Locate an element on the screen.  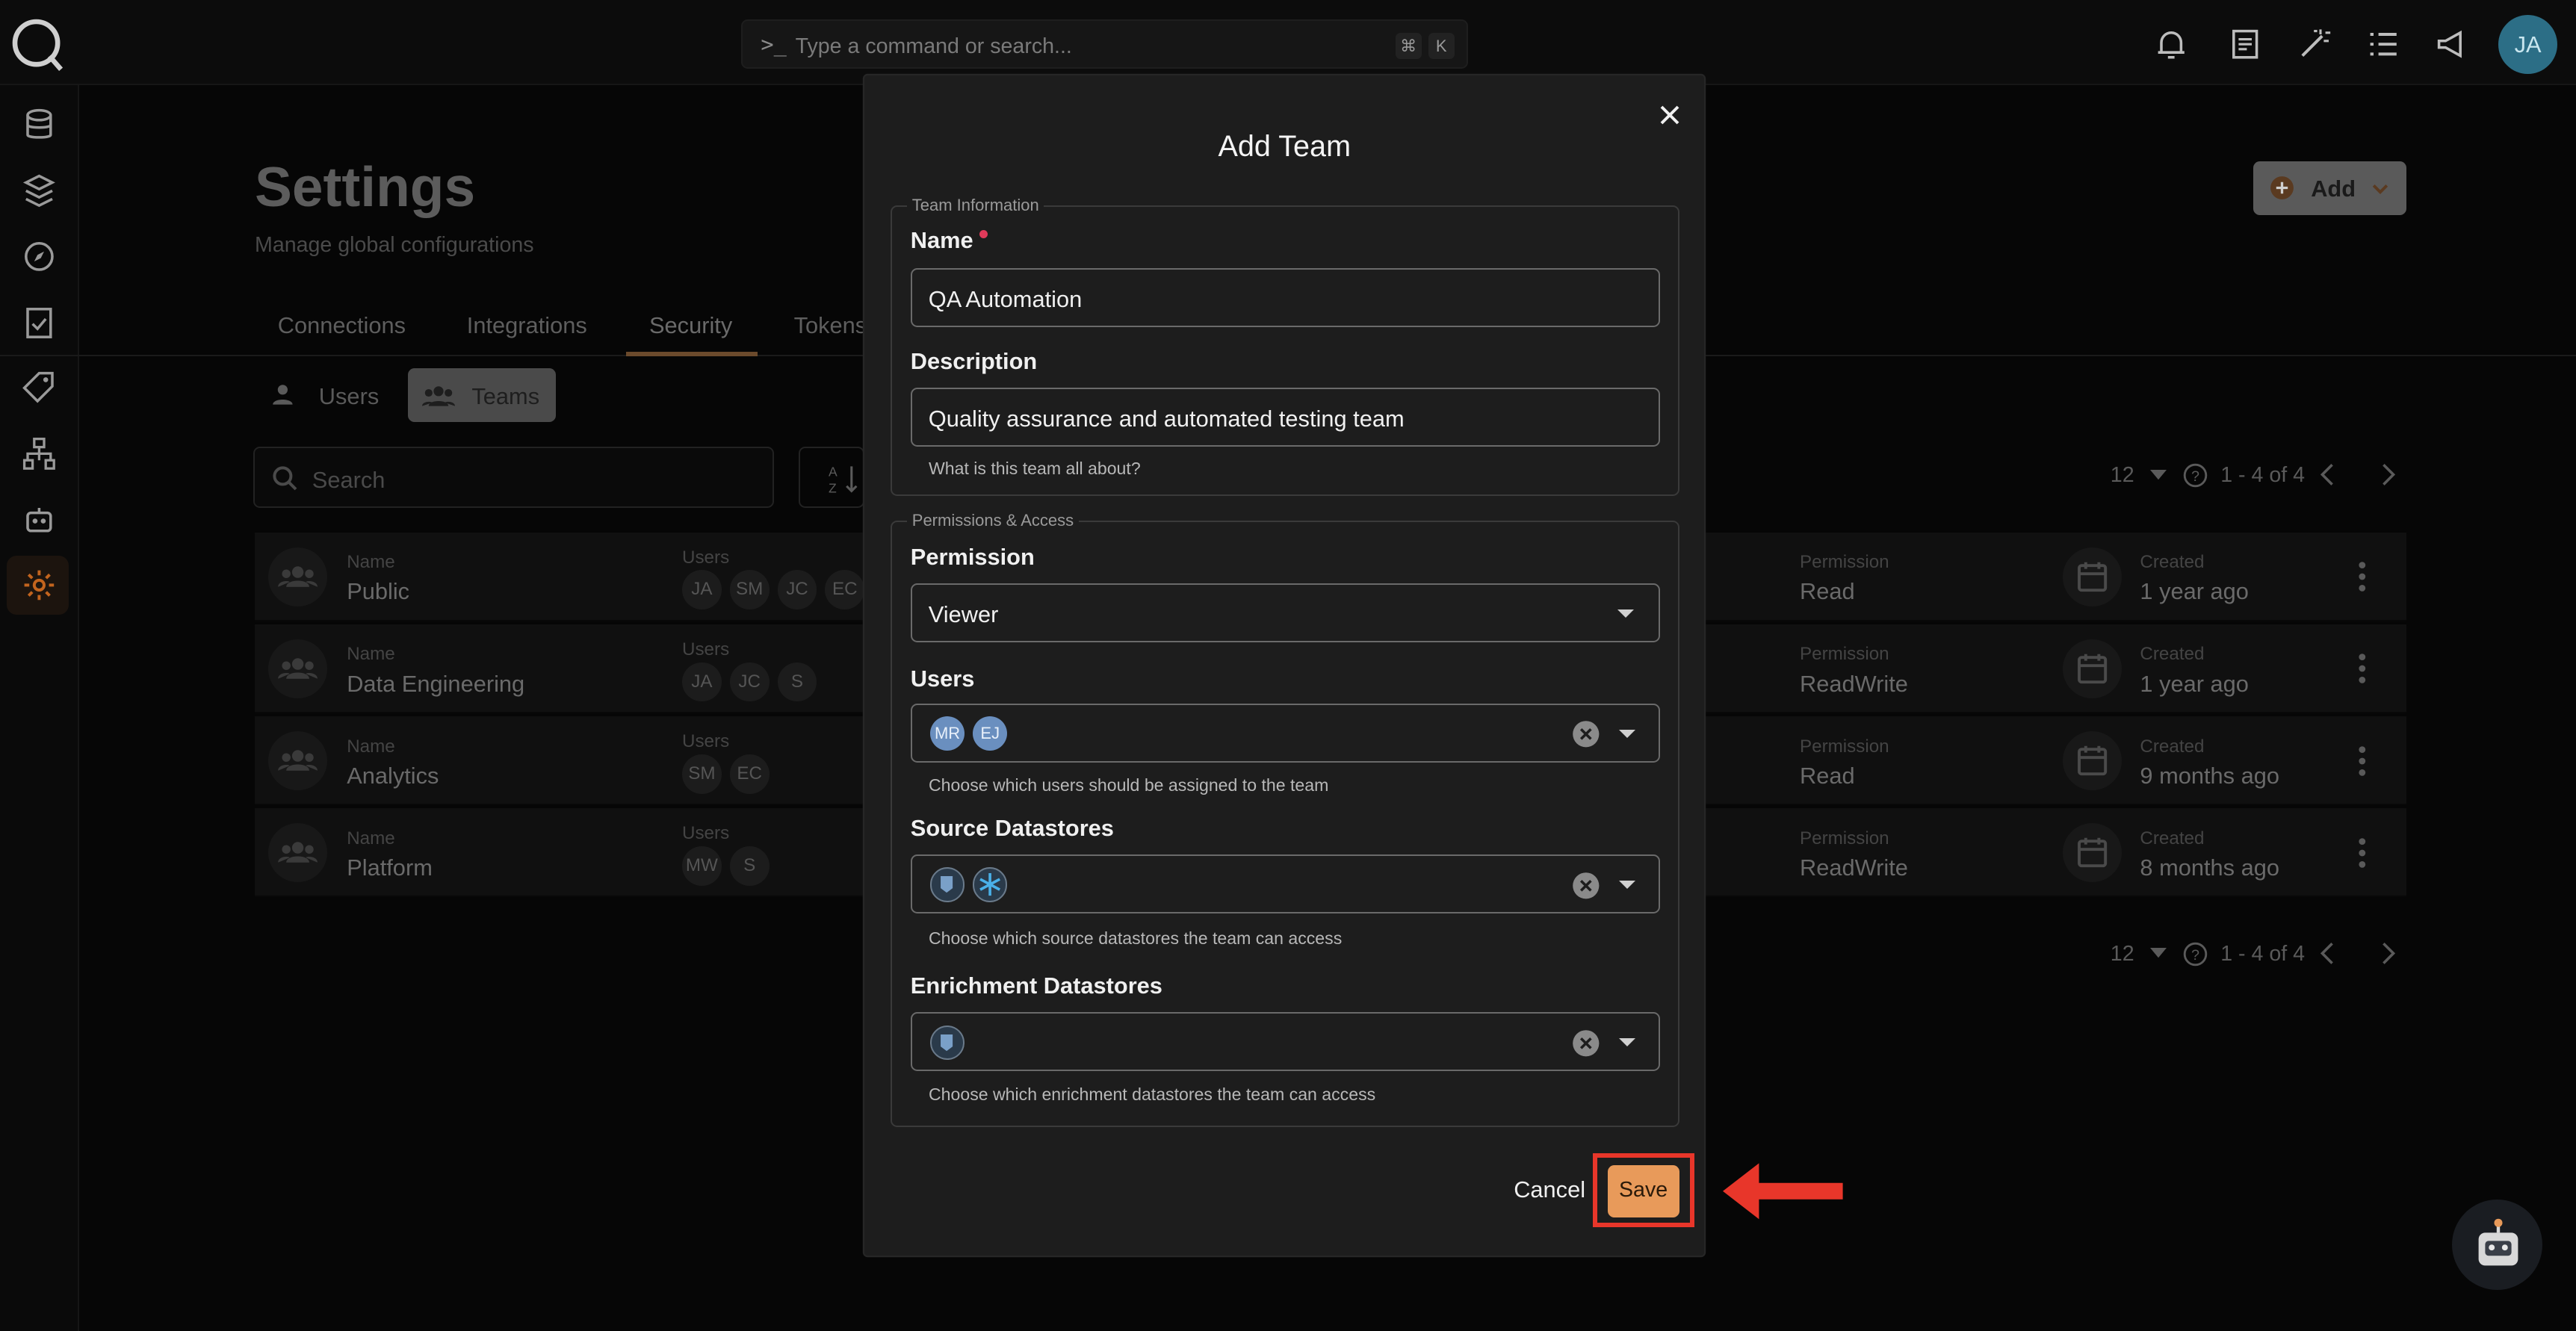
segment-teams: Teams is located at coordinates (481, 395).